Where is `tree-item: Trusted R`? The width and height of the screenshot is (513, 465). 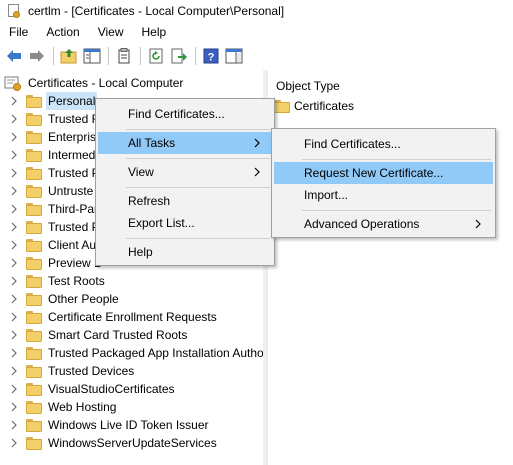 tree-item: Trusted R is located at coordinates (55, 119).